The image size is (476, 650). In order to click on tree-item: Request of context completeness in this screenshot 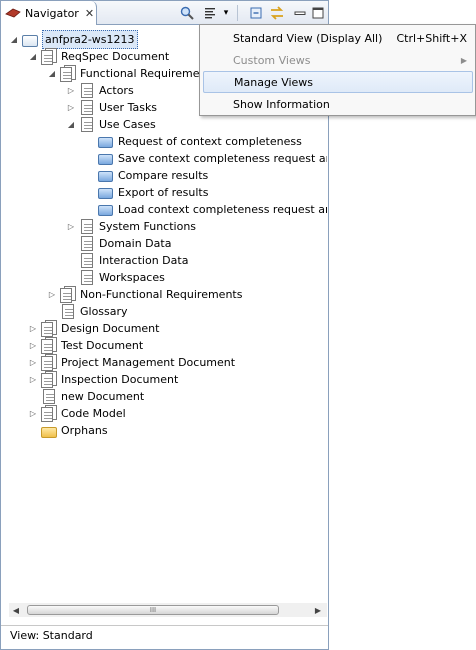, I will do `click(193, 141)`.